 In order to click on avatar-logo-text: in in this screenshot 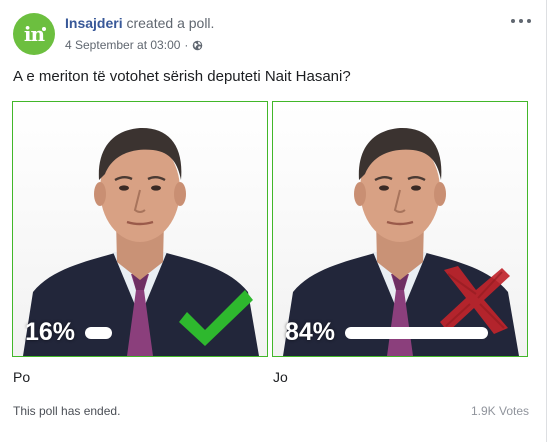, I will do `click(34, 34)`.